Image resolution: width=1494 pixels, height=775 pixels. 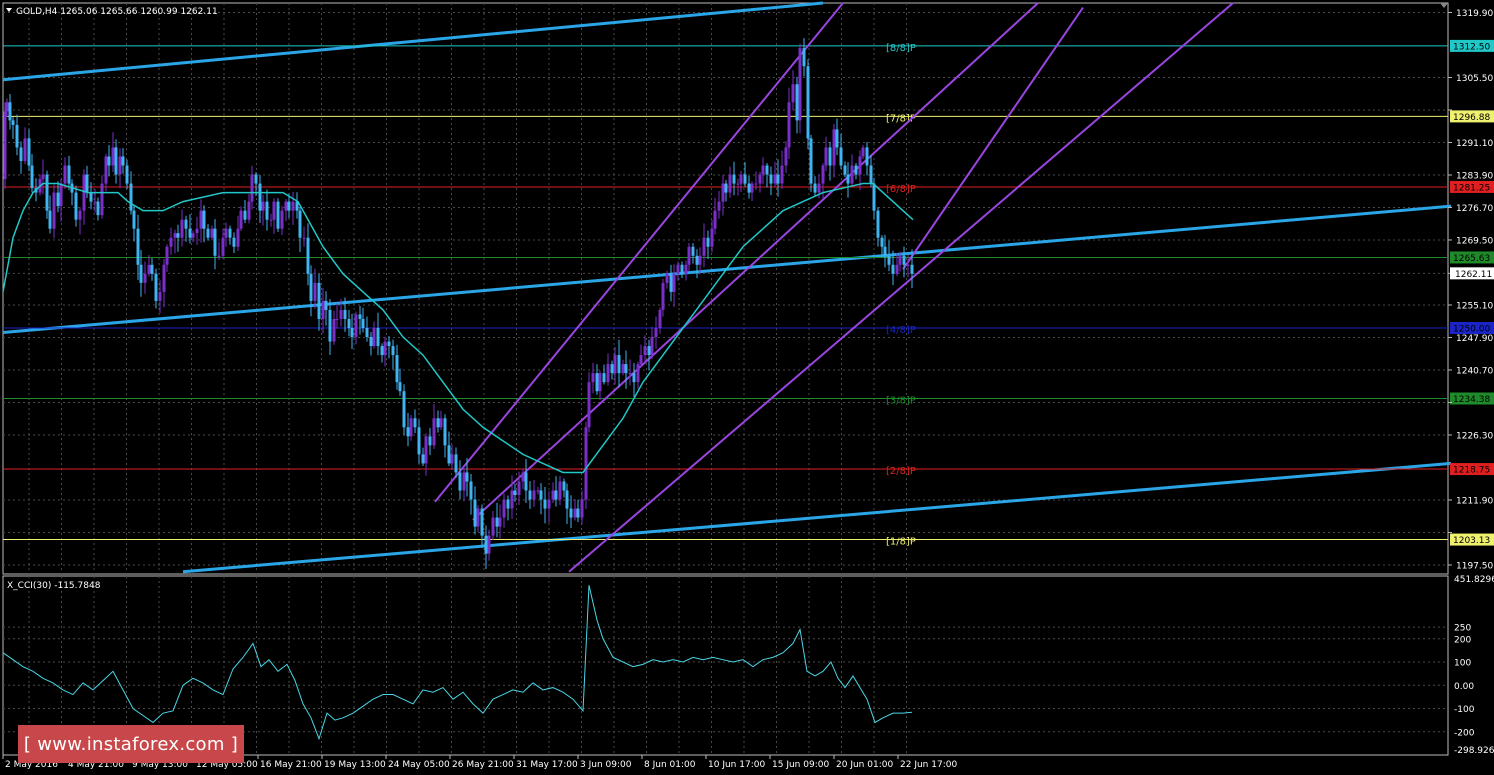 What do you see at coordinates (1464, 710) in the screenshot?
I see `cci-tick-label: -100` at bounding box center [1464, 710].